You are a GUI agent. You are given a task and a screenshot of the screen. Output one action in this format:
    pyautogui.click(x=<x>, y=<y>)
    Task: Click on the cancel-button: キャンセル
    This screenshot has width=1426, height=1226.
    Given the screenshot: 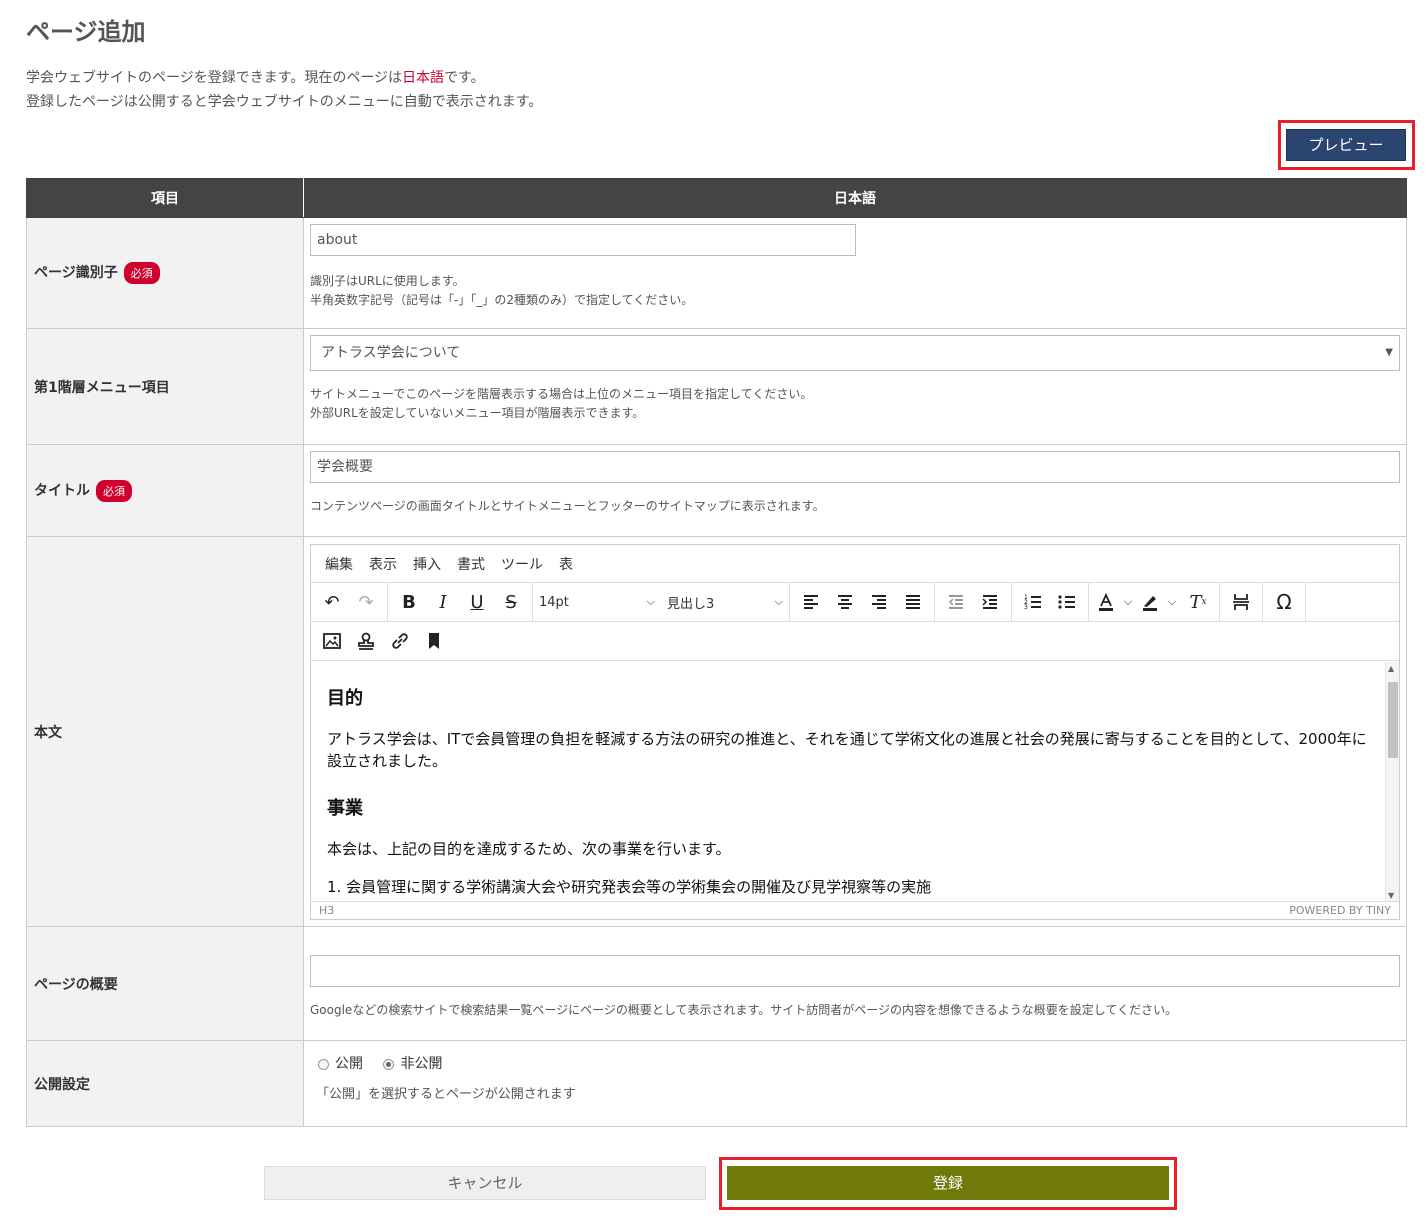 What is the action you would take?
    pyautogui.click(x=485, y=1183)
    